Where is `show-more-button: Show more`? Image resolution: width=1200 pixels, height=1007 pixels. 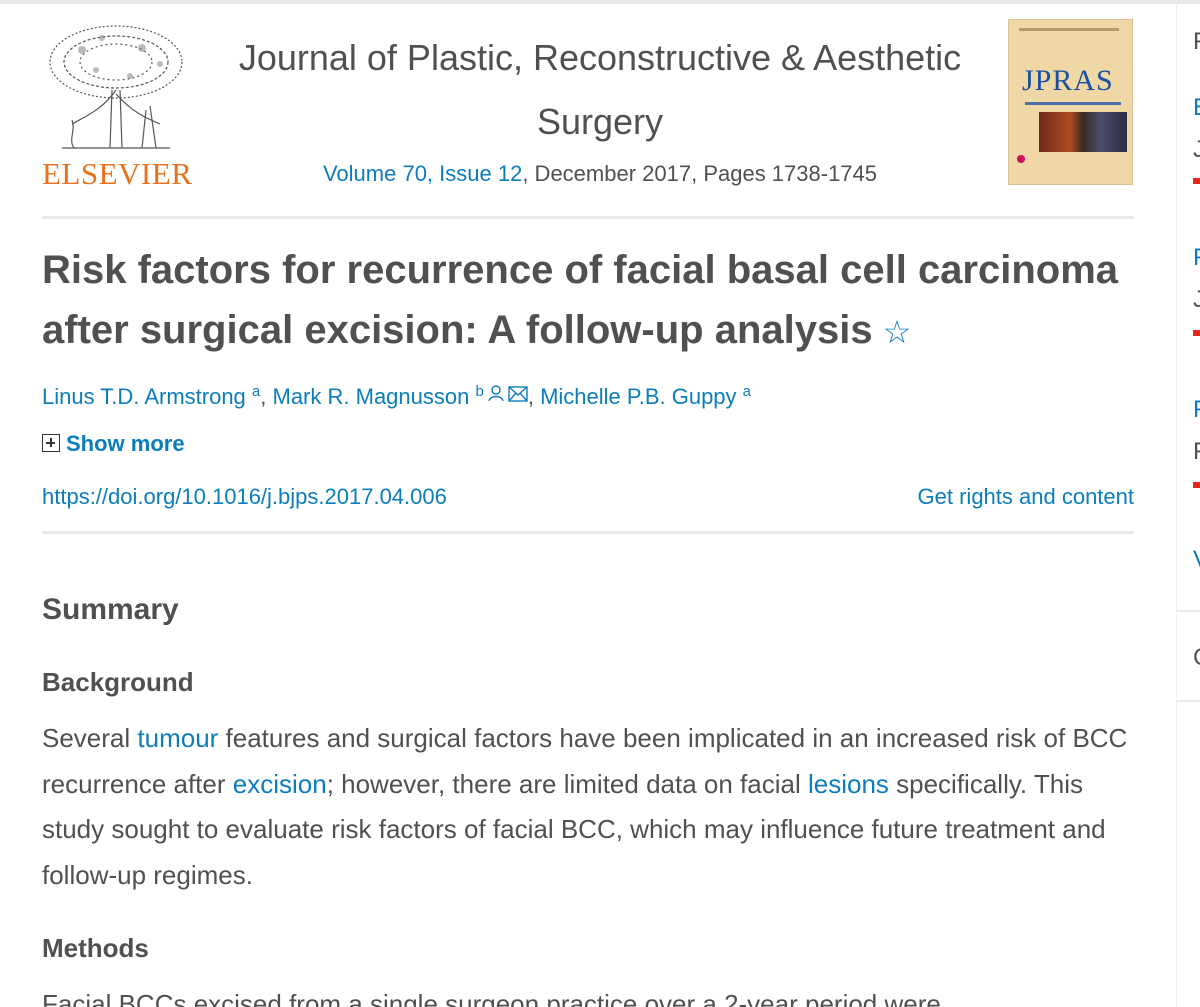
show-more-button: Show more is located at coordinates (113, 444).